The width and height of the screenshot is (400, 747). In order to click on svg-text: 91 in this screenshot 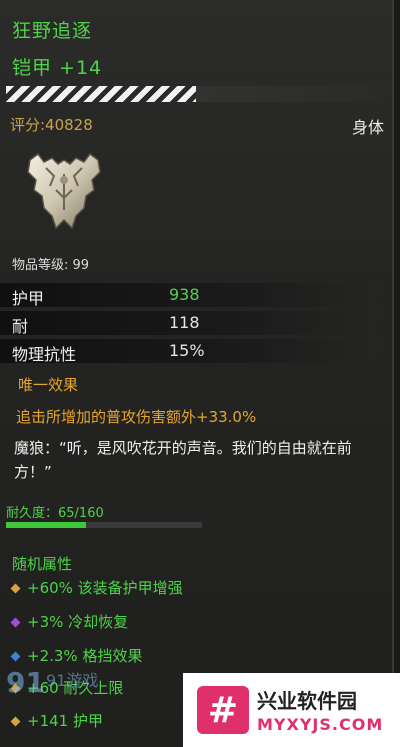, I will do `click(25, 682)`.